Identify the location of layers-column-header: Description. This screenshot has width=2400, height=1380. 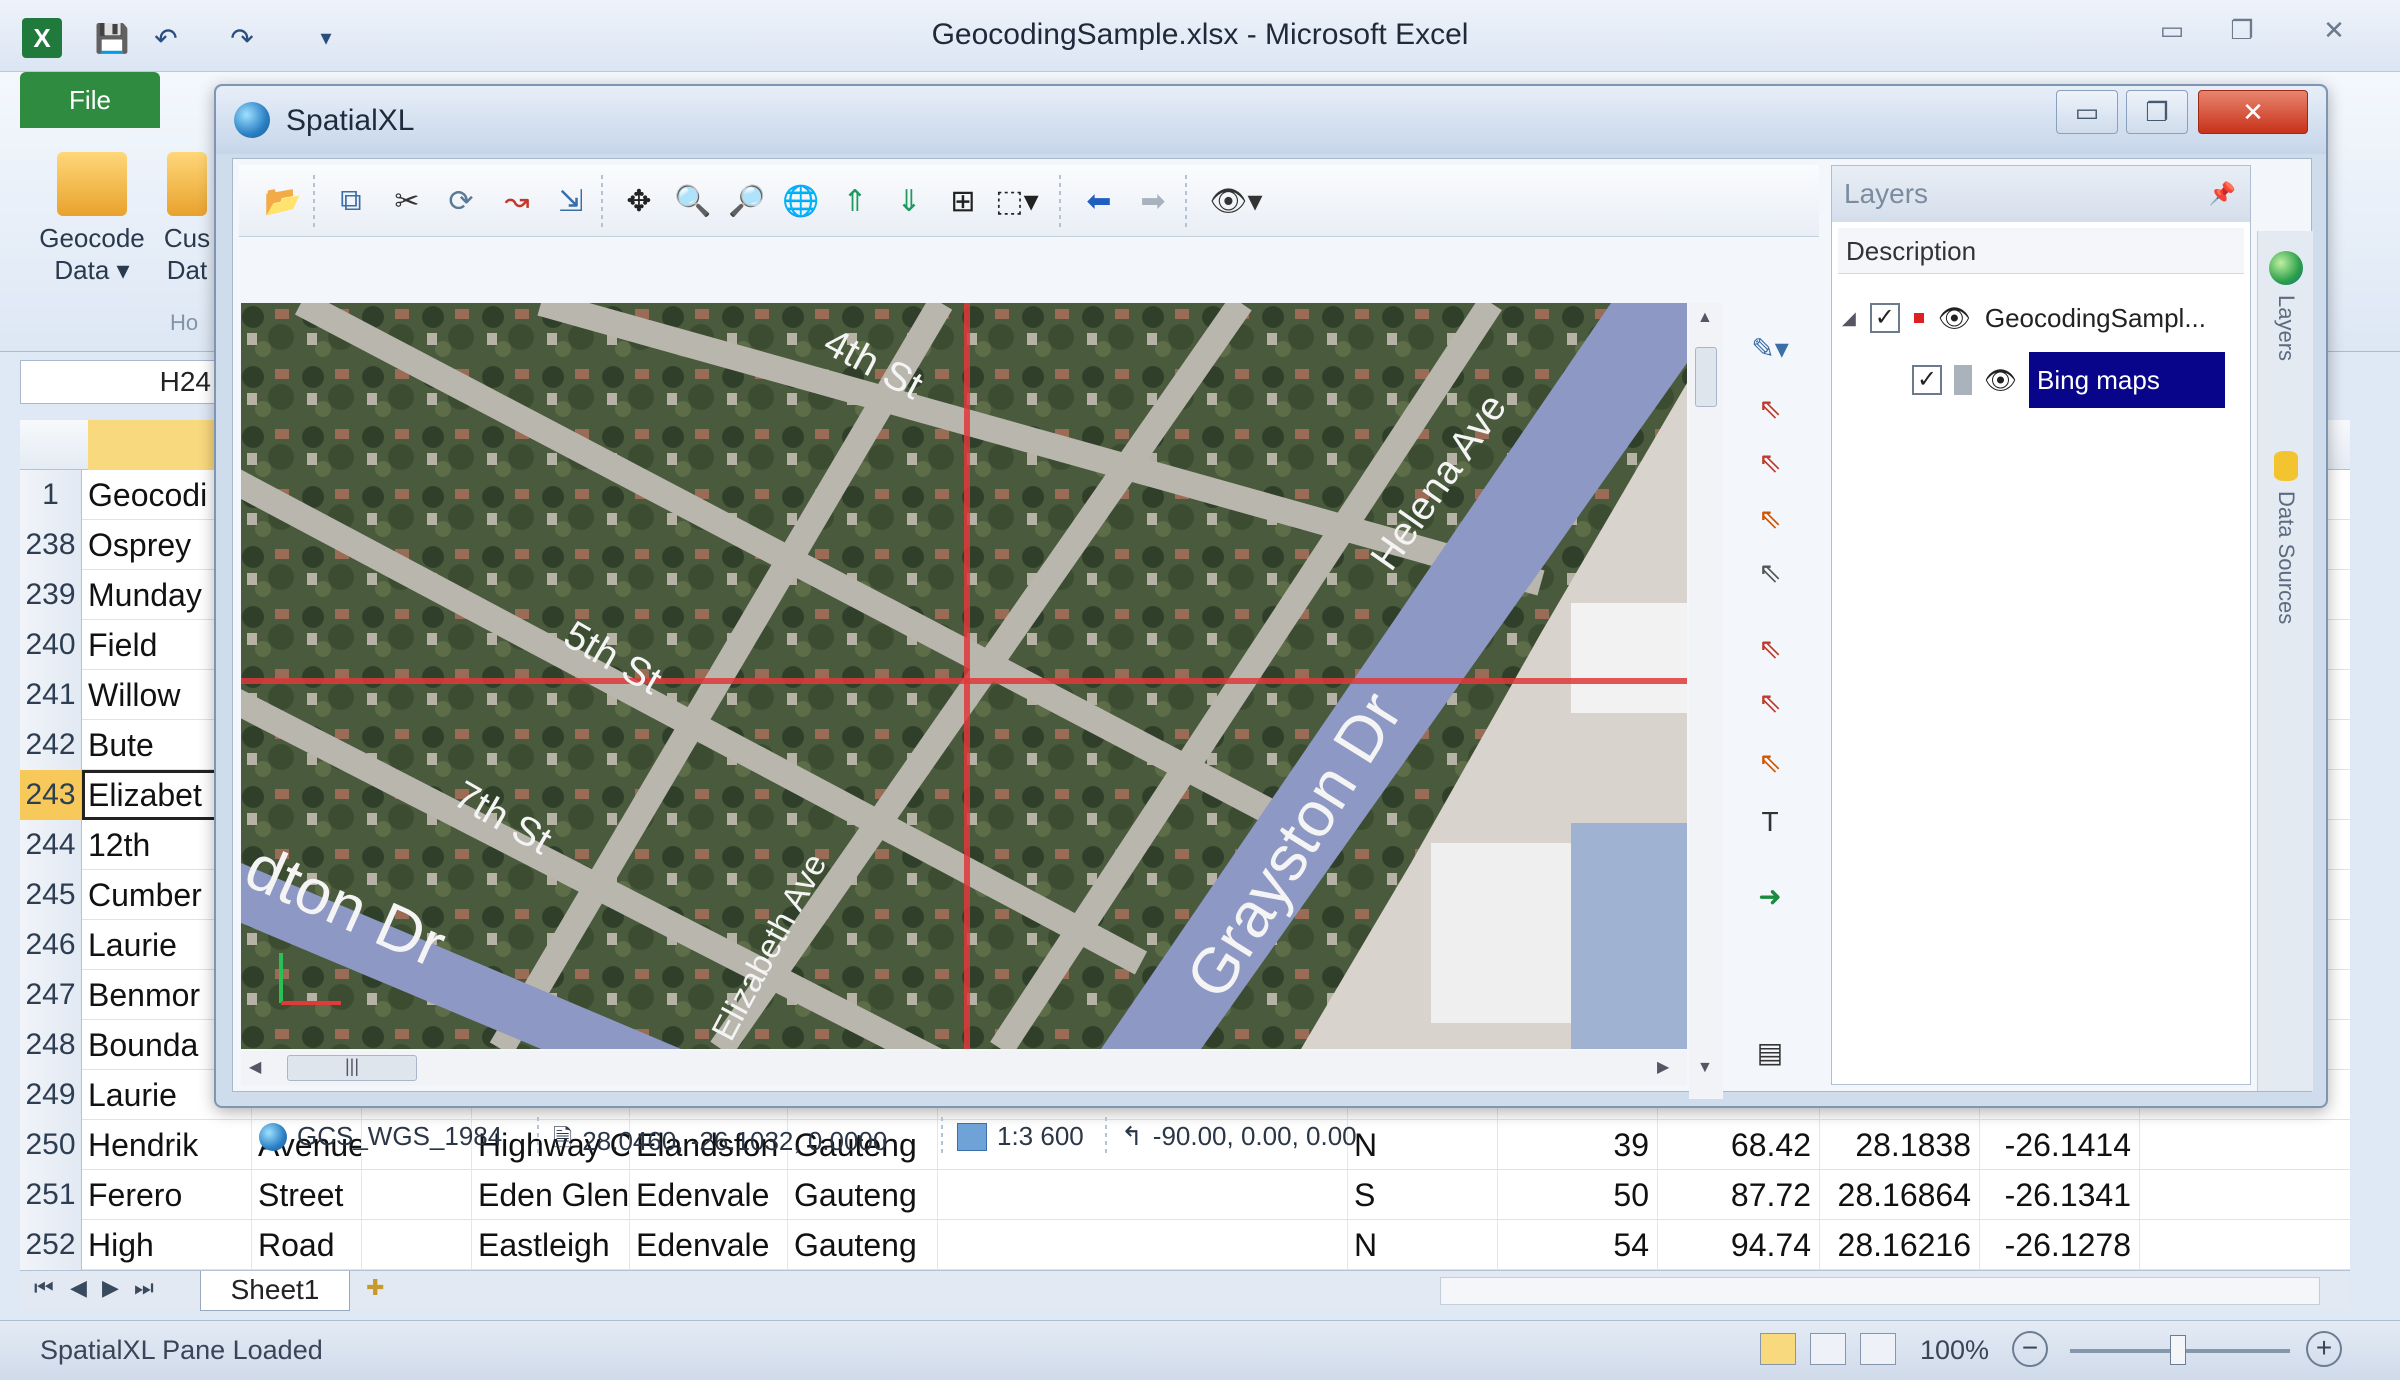
(2041, 251).